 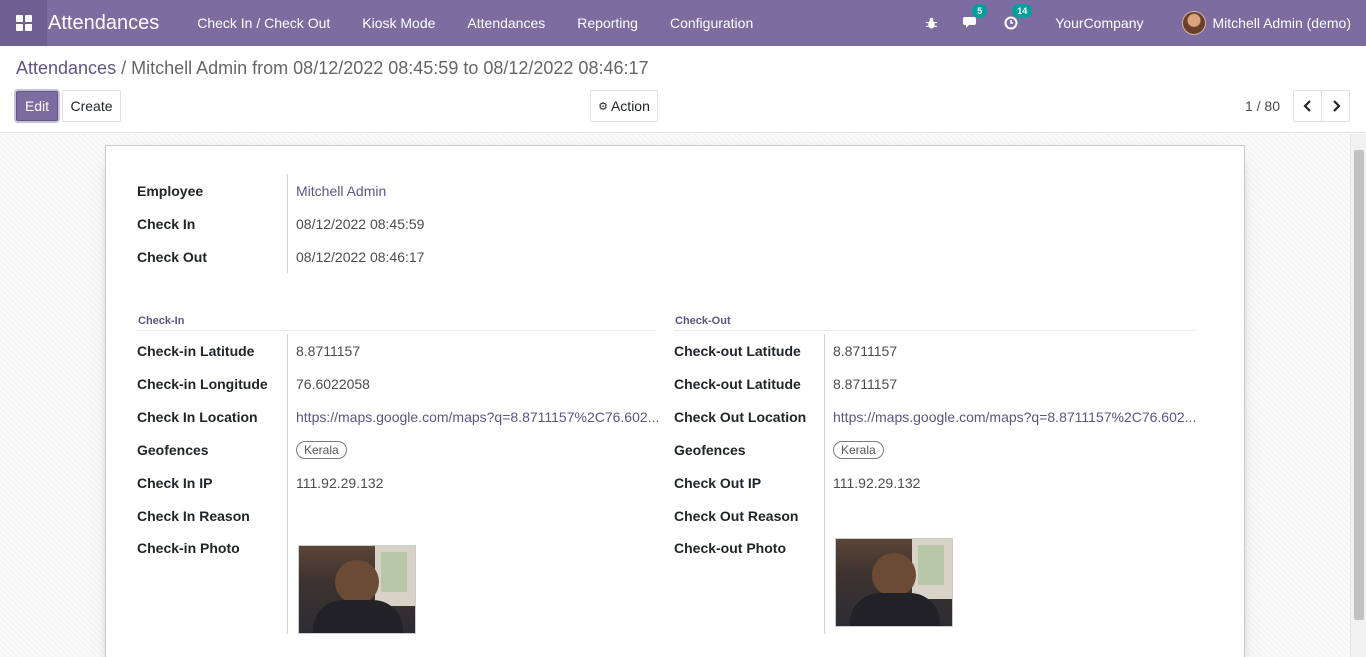 I want to click on check-out-photo-image, so click(x=894, y=582).